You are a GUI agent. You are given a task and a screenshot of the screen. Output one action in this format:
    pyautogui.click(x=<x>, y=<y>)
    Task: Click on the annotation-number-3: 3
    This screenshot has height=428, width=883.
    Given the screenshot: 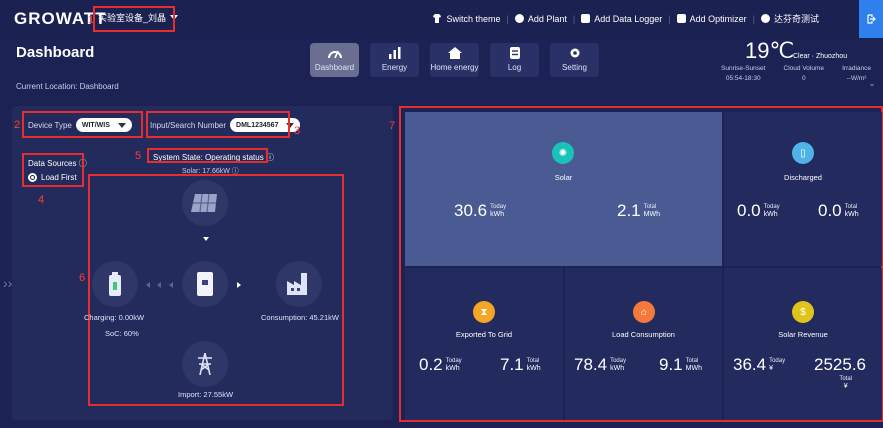 What is the action you would take?
    pyautogui.click(x=297, y=131)
    